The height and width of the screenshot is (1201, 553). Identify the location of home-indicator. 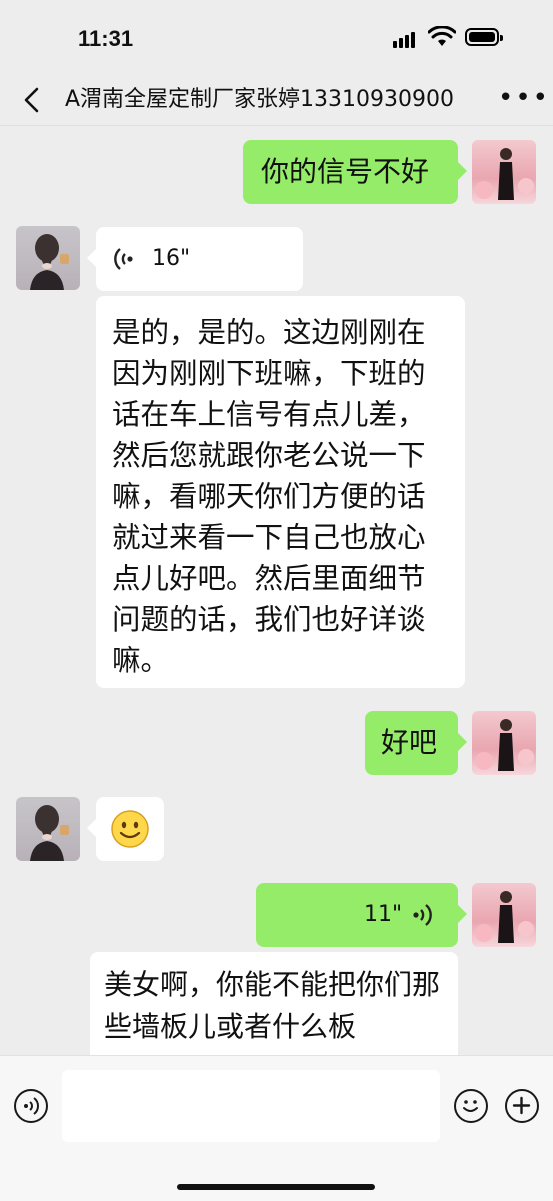
(276, 1187).